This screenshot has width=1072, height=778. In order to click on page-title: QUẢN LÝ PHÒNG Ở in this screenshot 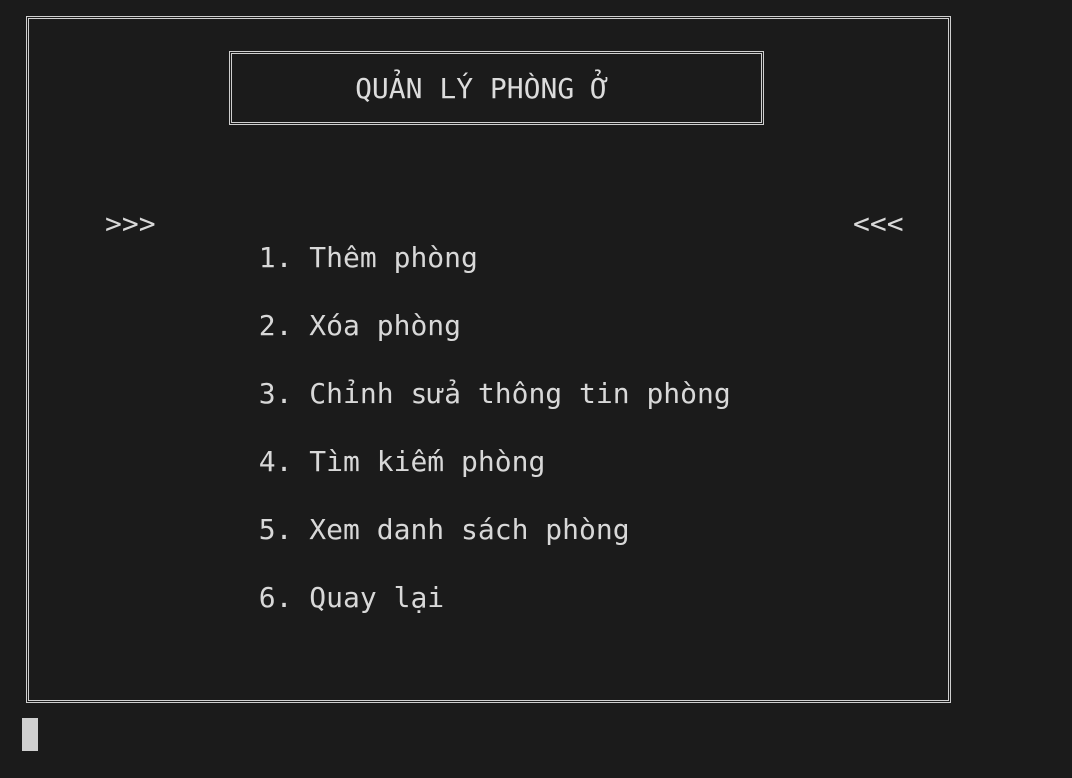, I will do `click(481, 88)`.